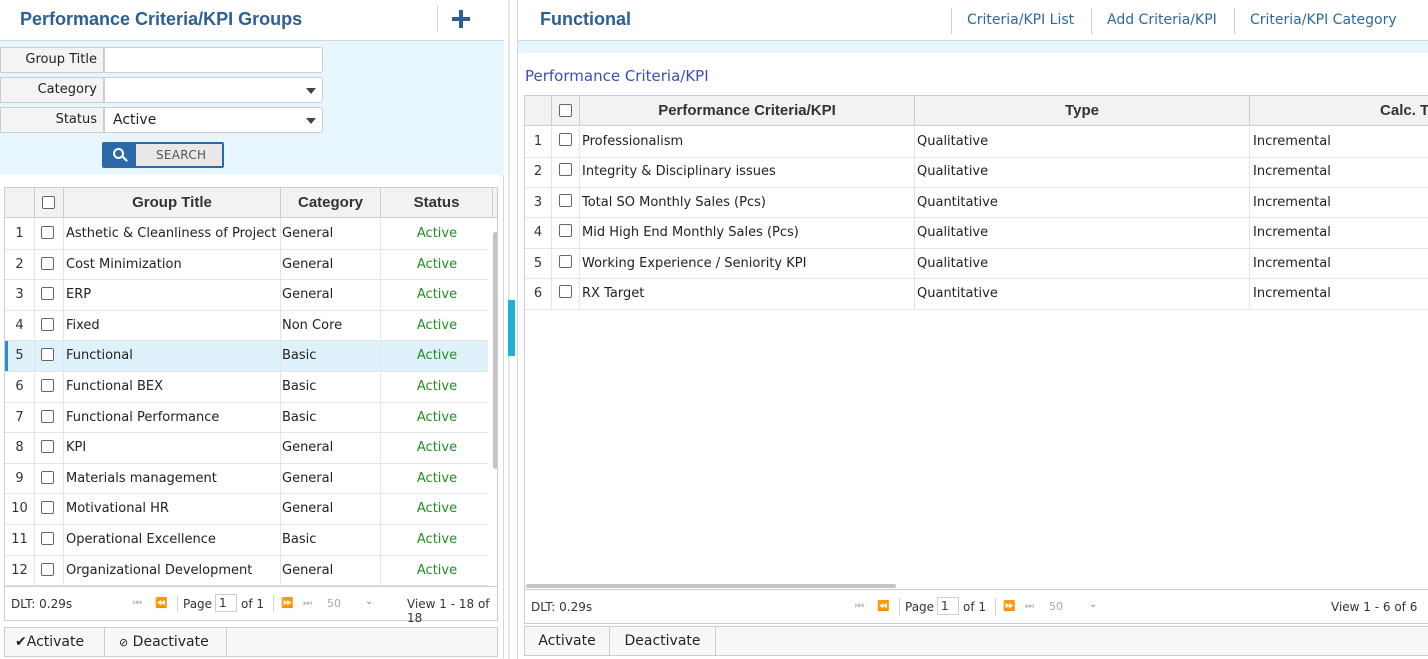 The width and height of the screenshot is (1428, 659). Describe the element at coordinates (1082, 202) in the screenshot. I see `type-cell: Quantitative` at that location.